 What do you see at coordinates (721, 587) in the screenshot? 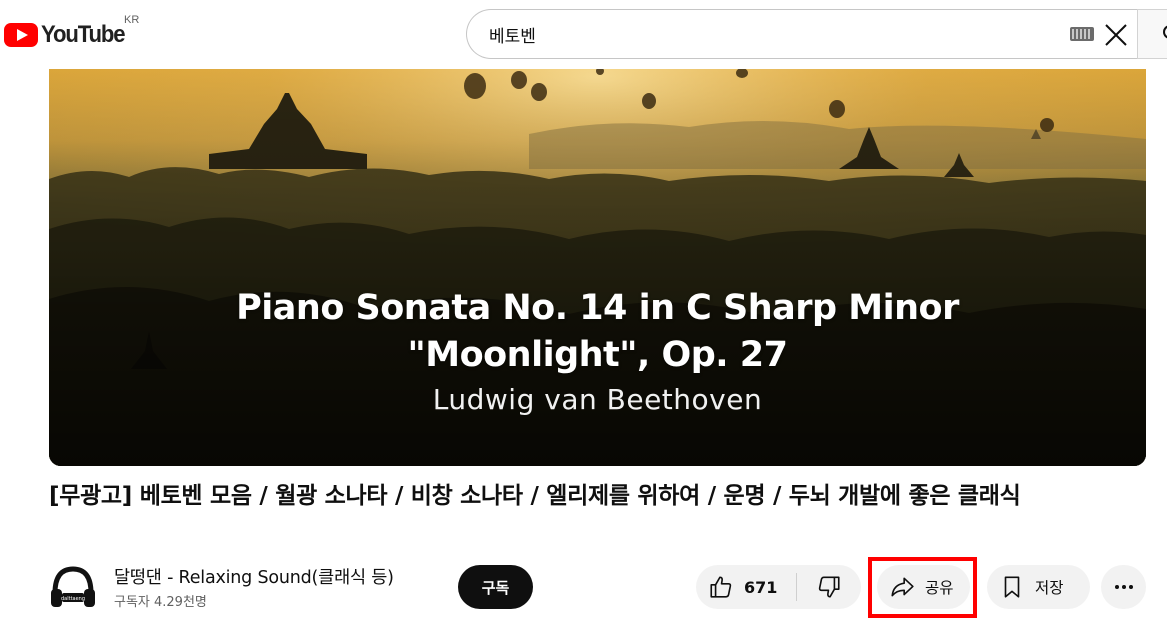
I see `thumbs-up-icon` at bounding box center [721, 587].